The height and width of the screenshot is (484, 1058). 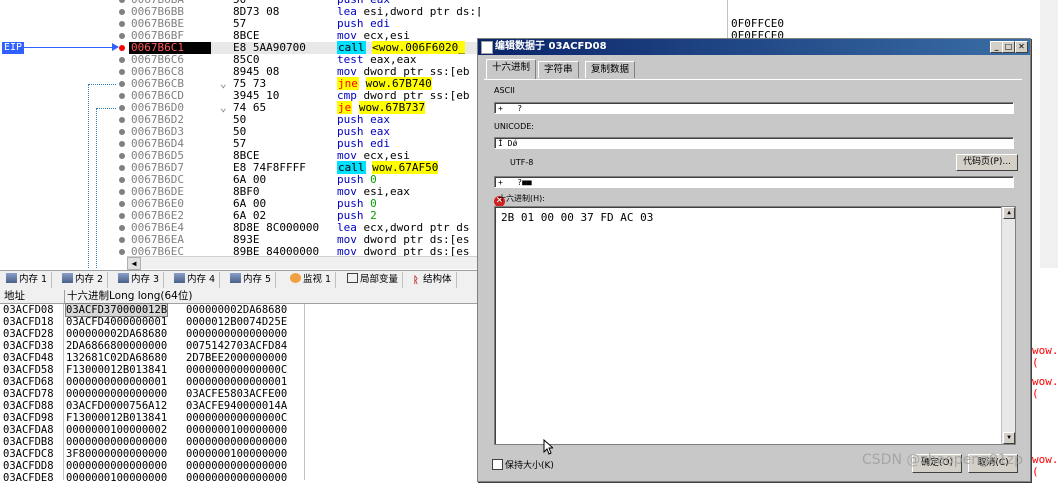 I want to click on dump-value: 2DA6866800000000, so click(x=116, y=346).